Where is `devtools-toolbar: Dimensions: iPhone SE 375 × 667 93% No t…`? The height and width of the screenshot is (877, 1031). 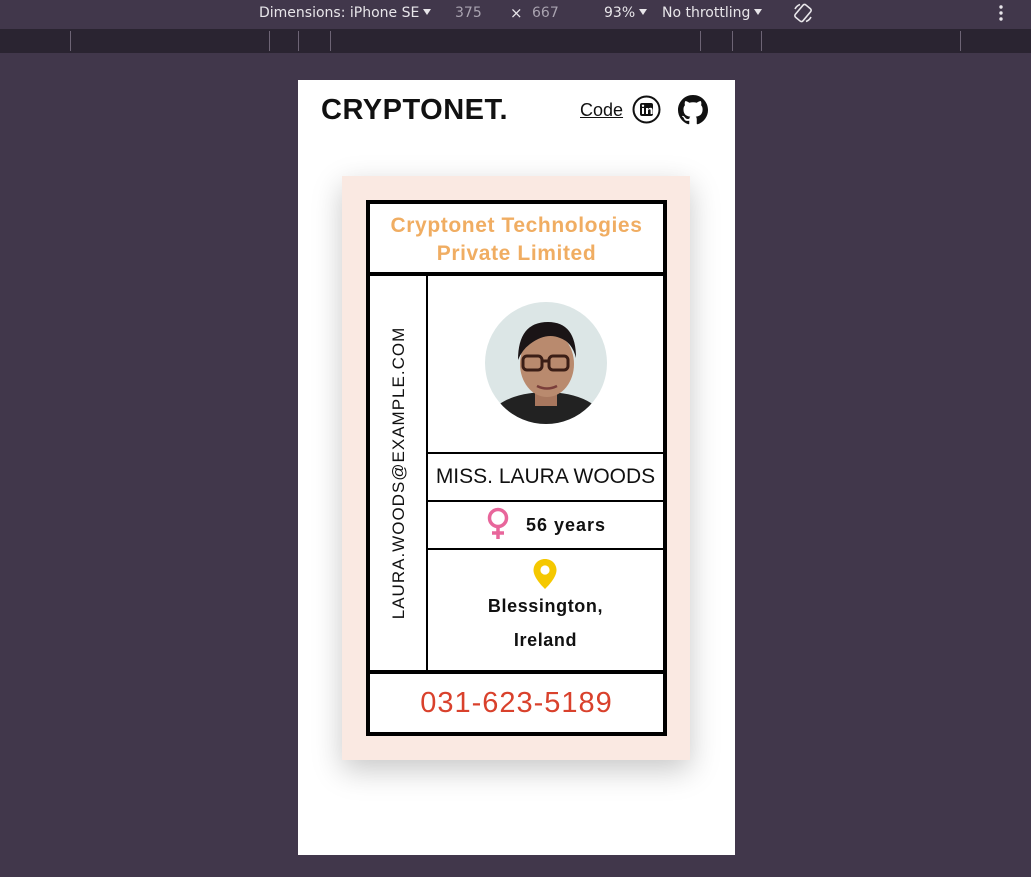
devtools-toolbar: Dimensions: iPhone SE 375 × 667 93% No t… is located at coordinates (515, 14).